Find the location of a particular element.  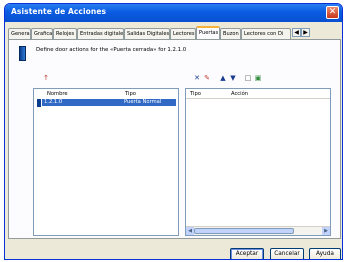

move-up-button: ▲ is located at coordinates (223, 78).